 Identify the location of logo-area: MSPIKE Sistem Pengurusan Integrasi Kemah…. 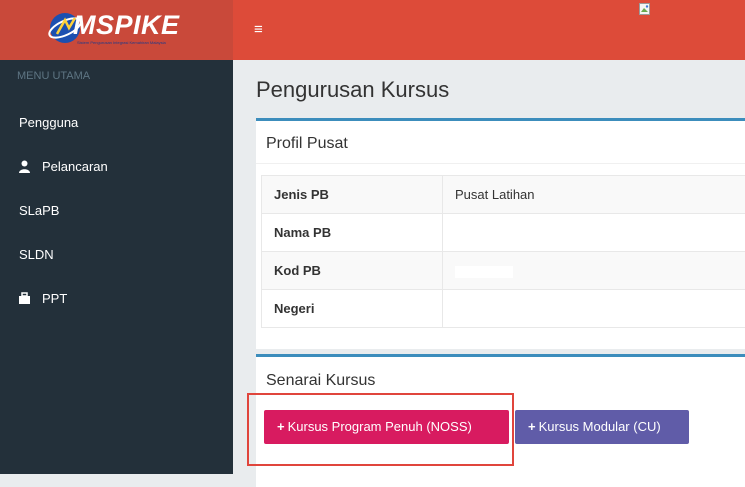
(116, 30).